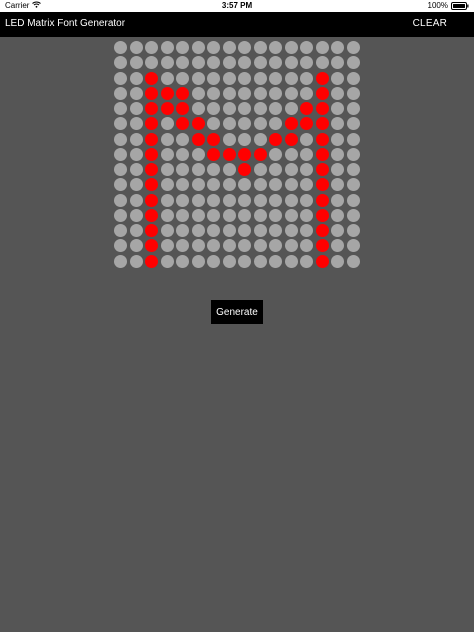 This screenshot has height=632, width=474. Describe the element at coordinates (430, 23) in the screenshot. I see `clear-button: CLEAR` at that location.